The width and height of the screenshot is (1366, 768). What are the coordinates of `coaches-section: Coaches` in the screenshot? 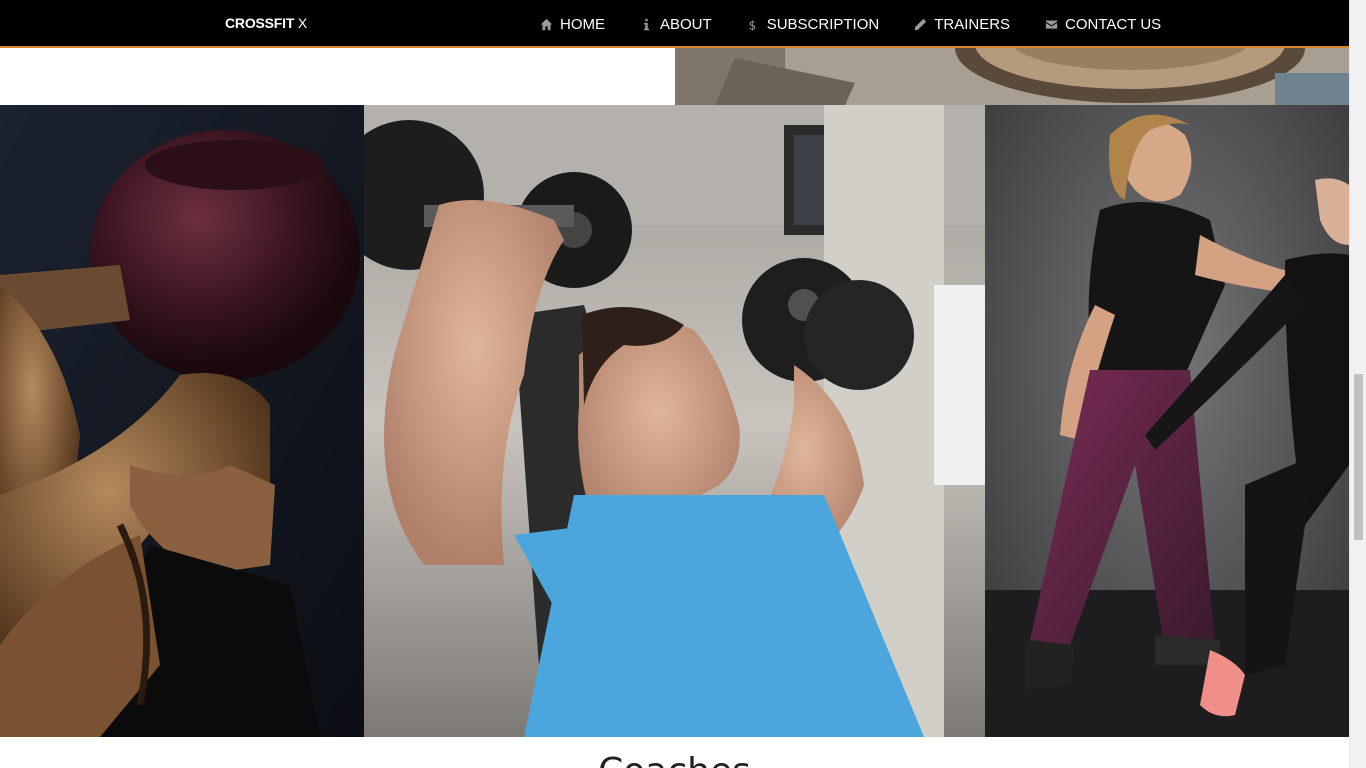 It's located at (674, 752).